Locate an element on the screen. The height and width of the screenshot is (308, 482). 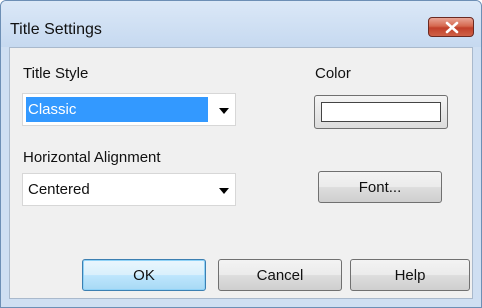
help-button: Help is located at coordinates (410, 275).